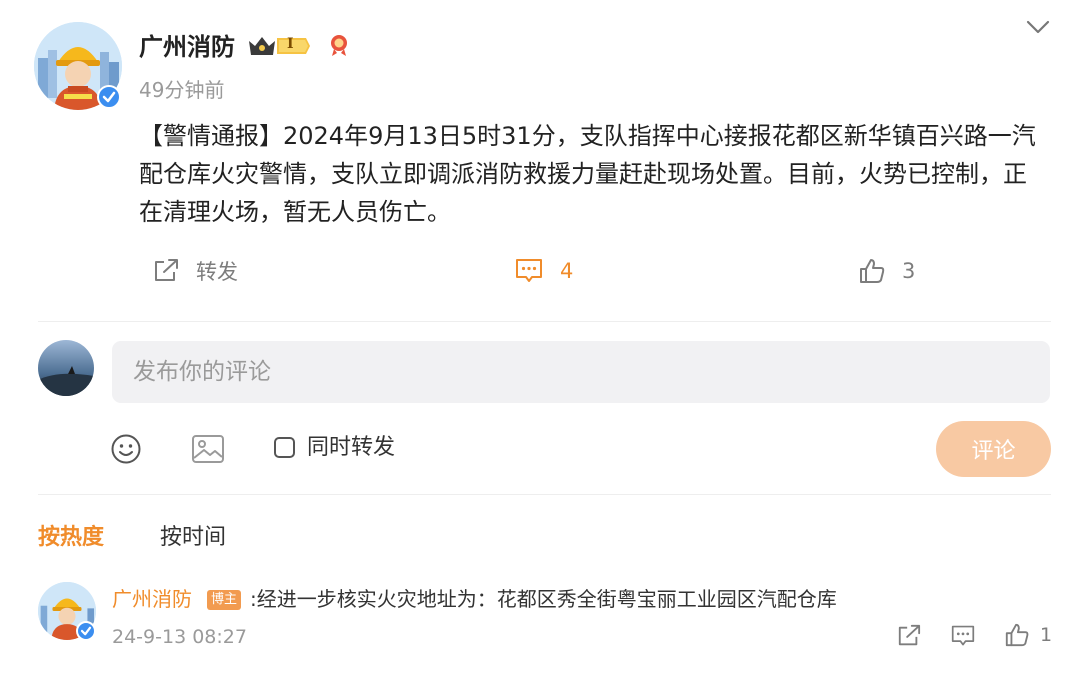 The image size is (1080, 686). I want to click on insert-image-button, so click(208, 451).